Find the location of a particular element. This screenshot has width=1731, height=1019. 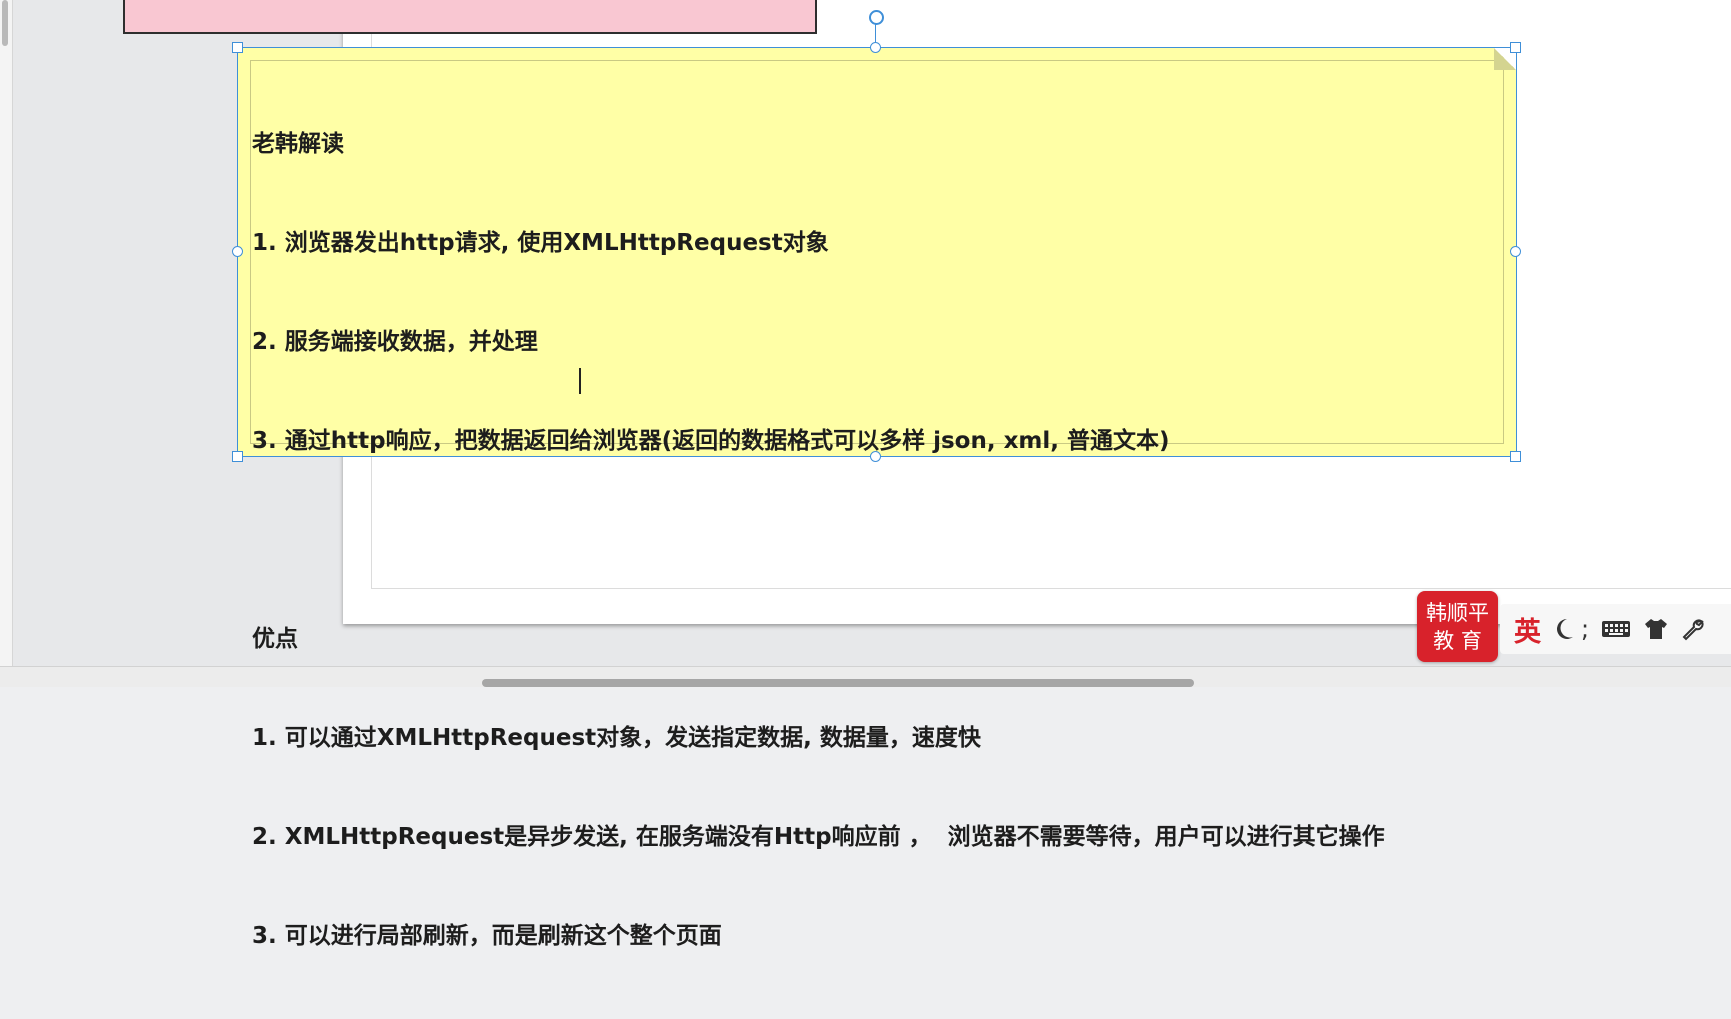

resize-handle-bottom-left is located at coordinates (237, 456).